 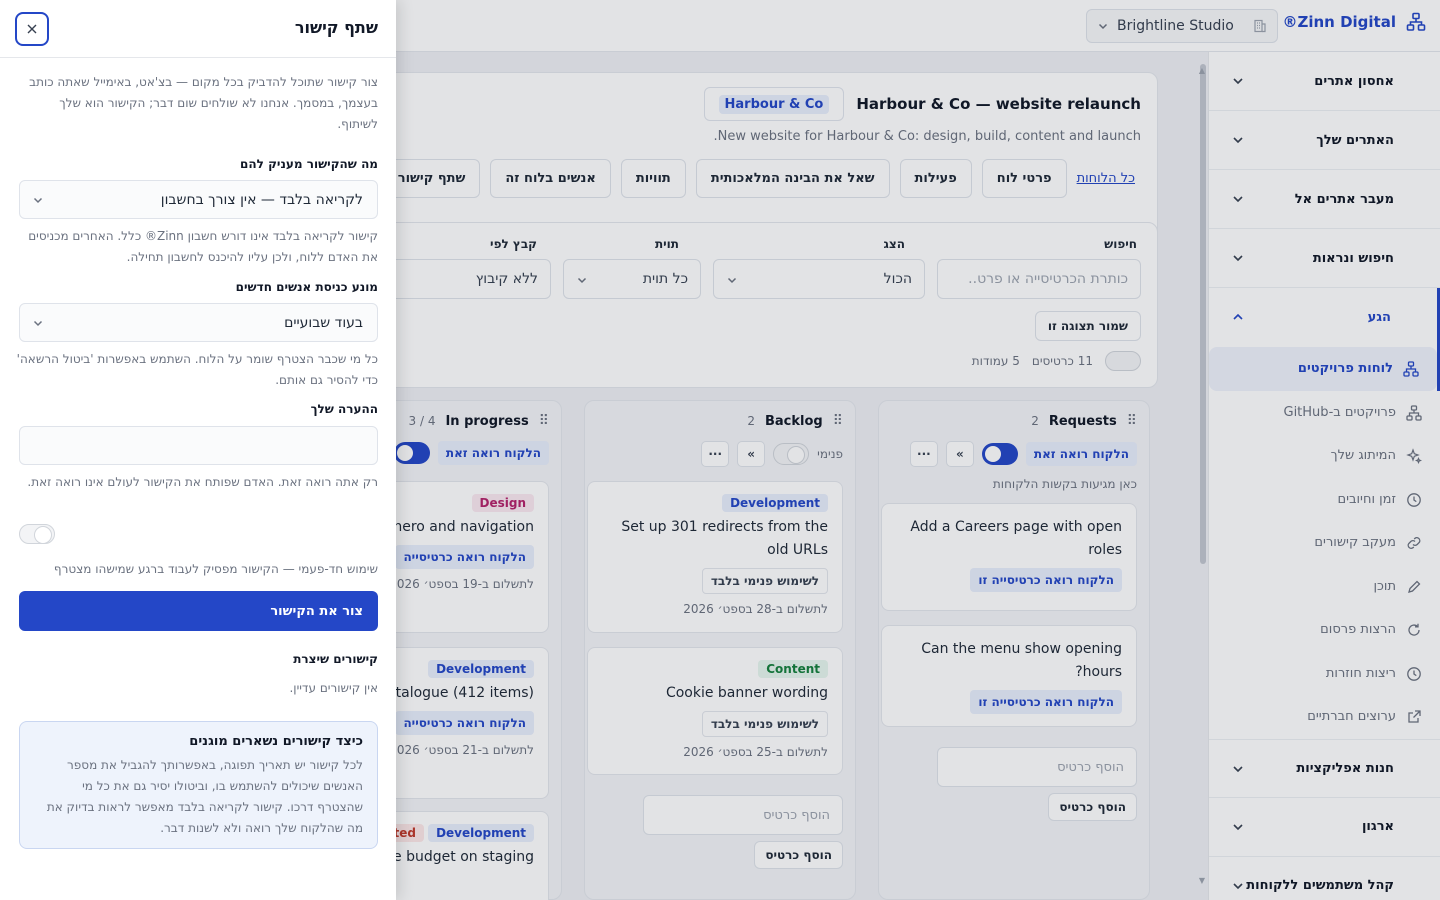 What do you see at coordinates (276, 741) in the screenshot?
I see `info-title: כיצד קישורים נשארים מוגנים` at bounding box center [276, 741].